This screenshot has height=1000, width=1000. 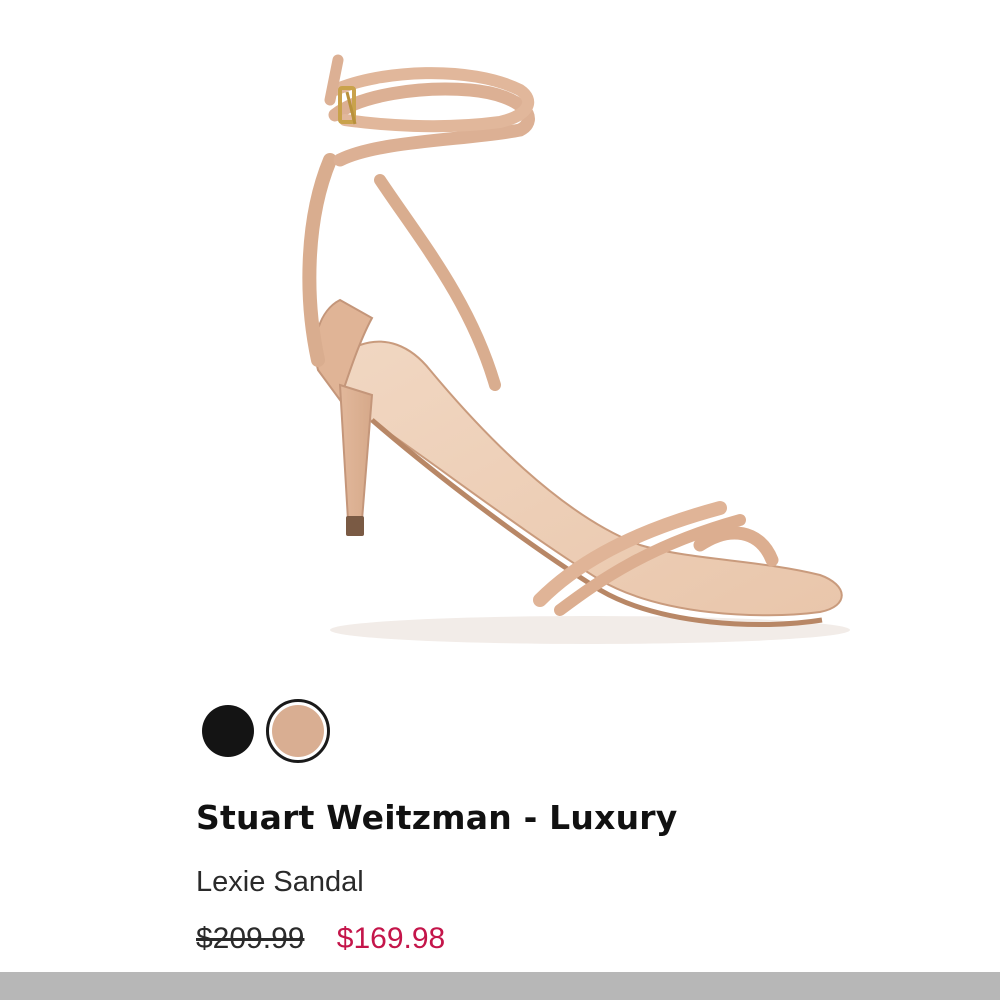 What do you see at coordinates (500, 986) in the screenshot?
I see `bottom-bar` at bounding box center [500, 986].